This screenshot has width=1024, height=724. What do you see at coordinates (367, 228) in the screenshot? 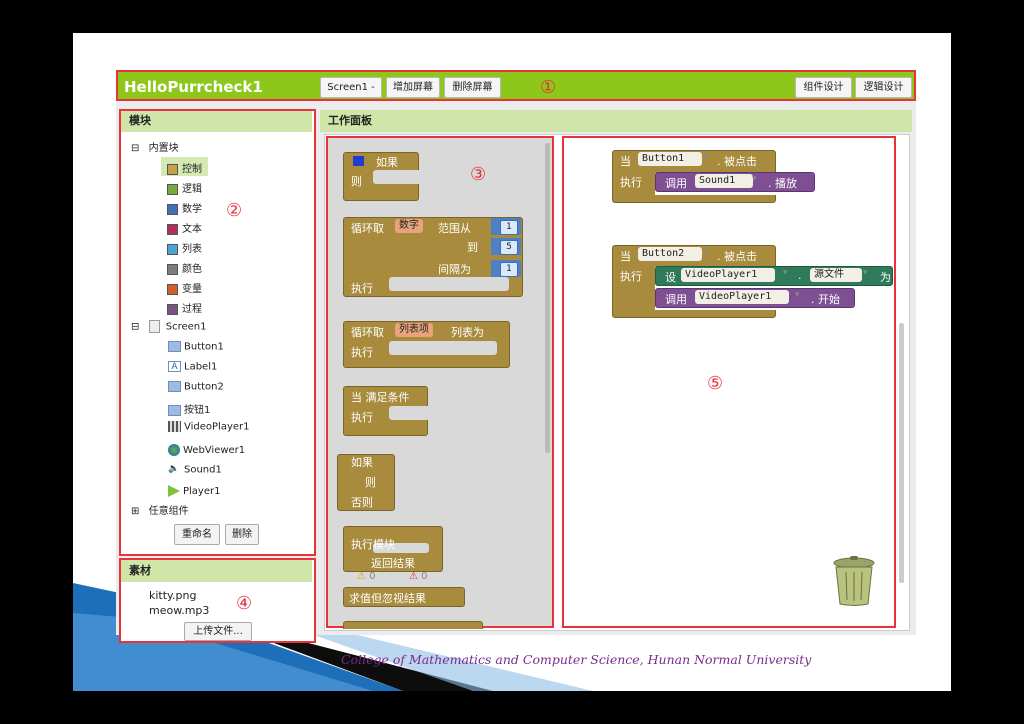
I see `for-range-label: 循环取` at bounding box center [367, 228].